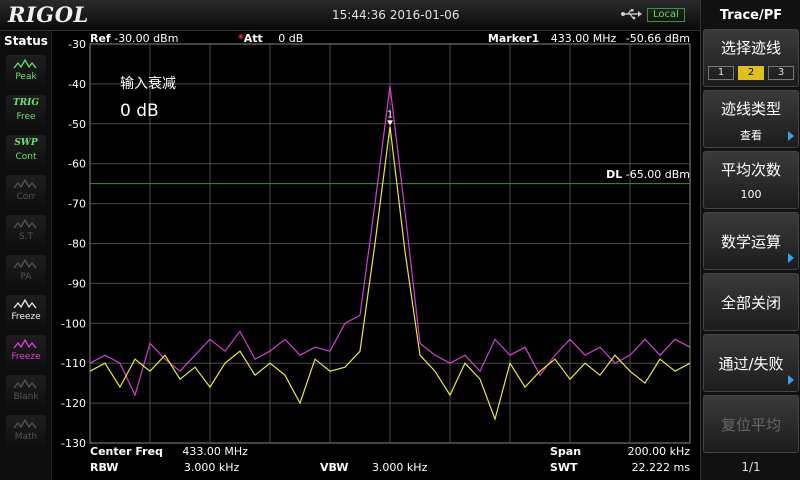 The image size is (800, 480). Describe the element at coordinates (750, 48) in the screenshot. I see `menu-item-label: 选择迹线` at that location.